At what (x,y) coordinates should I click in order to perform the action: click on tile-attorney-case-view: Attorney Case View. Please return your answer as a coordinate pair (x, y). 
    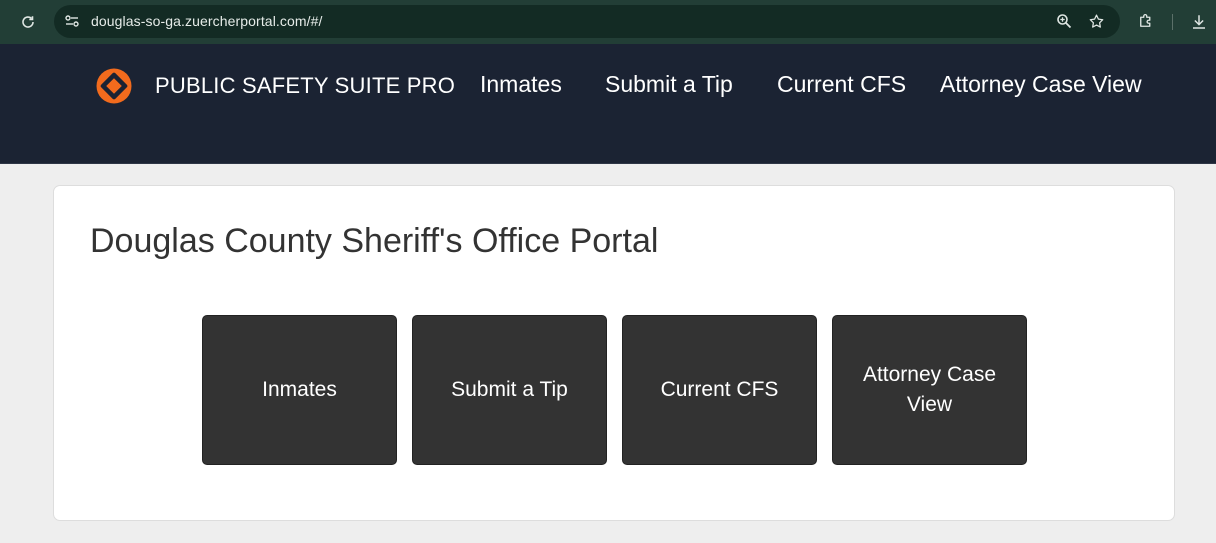
    Looking at the image, I should click on (929, 390).